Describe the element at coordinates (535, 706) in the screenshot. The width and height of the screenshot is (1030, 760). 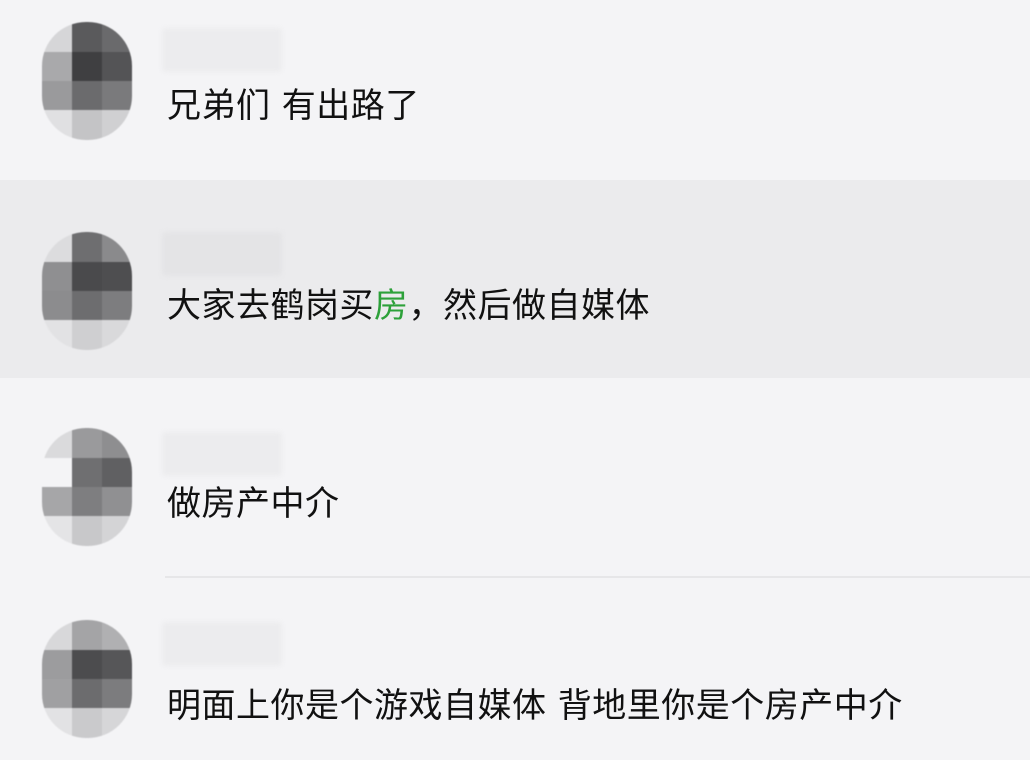
I see `comment-text: 明面上你是个游戏自媒体 背地里你是个房产中介` at that location.